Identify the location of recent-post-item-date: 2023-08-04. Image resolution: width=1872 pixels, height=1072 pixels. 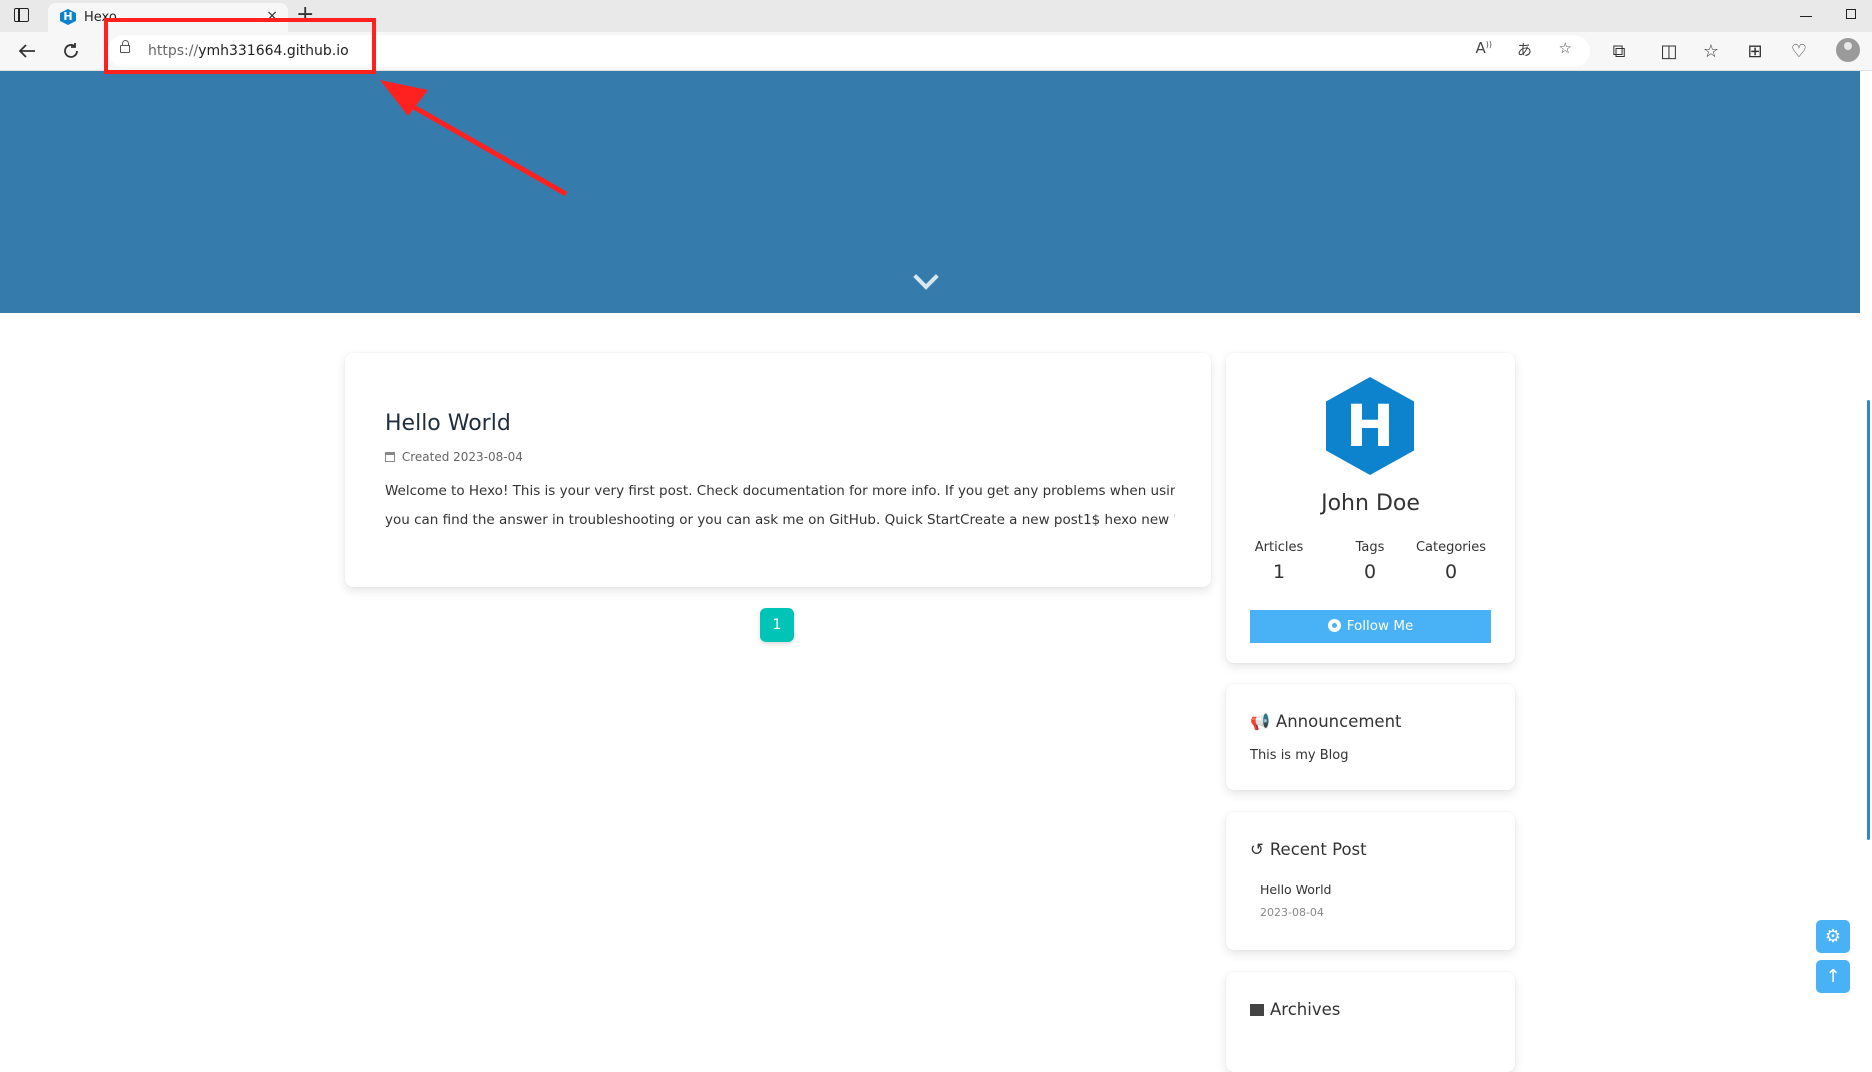
(1292, 912).